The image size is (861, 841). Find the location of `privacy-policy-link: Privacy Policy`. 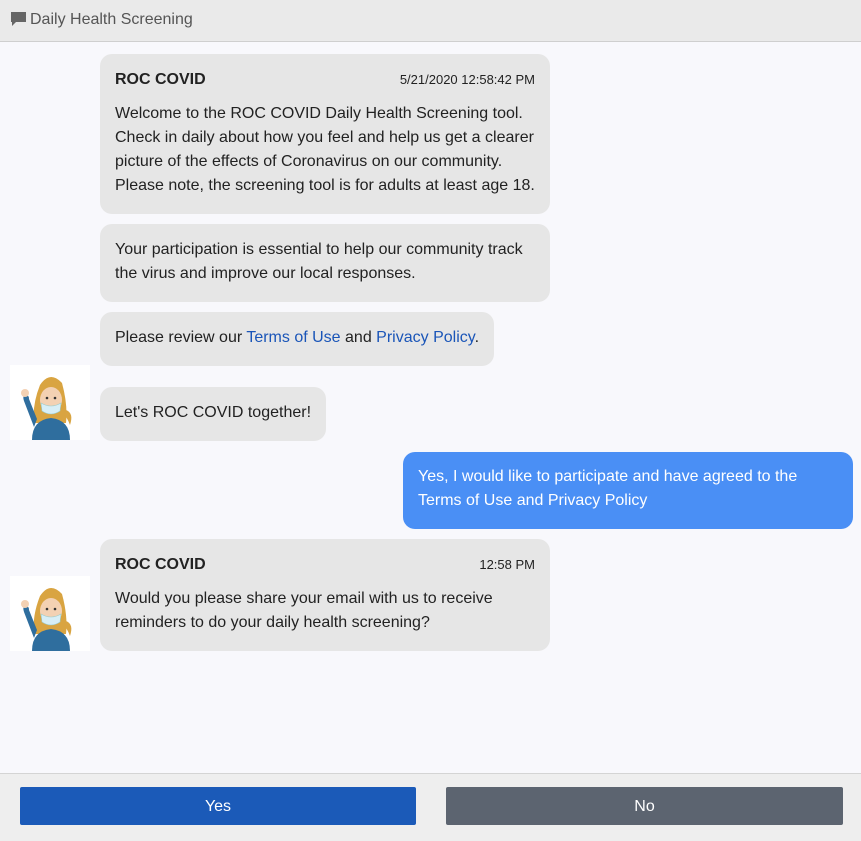

privacy-policy-link: Privacy Policy is located at coordinates (425, 337).